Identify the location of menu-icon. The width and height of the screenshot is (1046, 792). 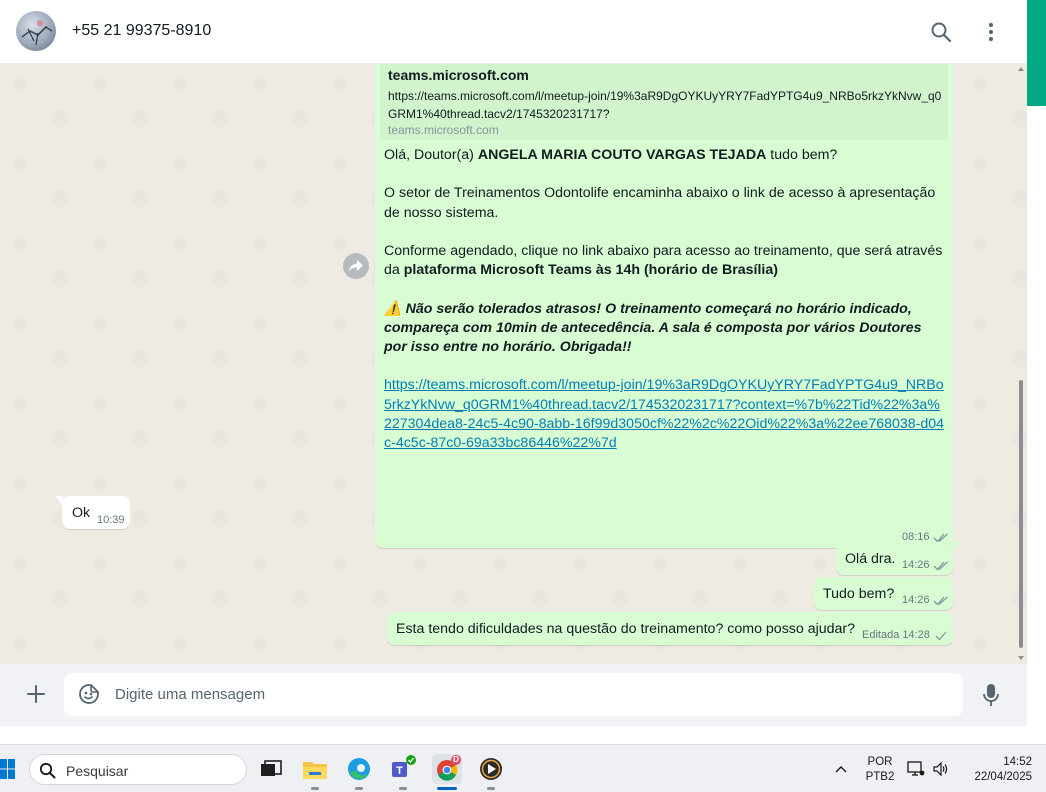
(991, 32).